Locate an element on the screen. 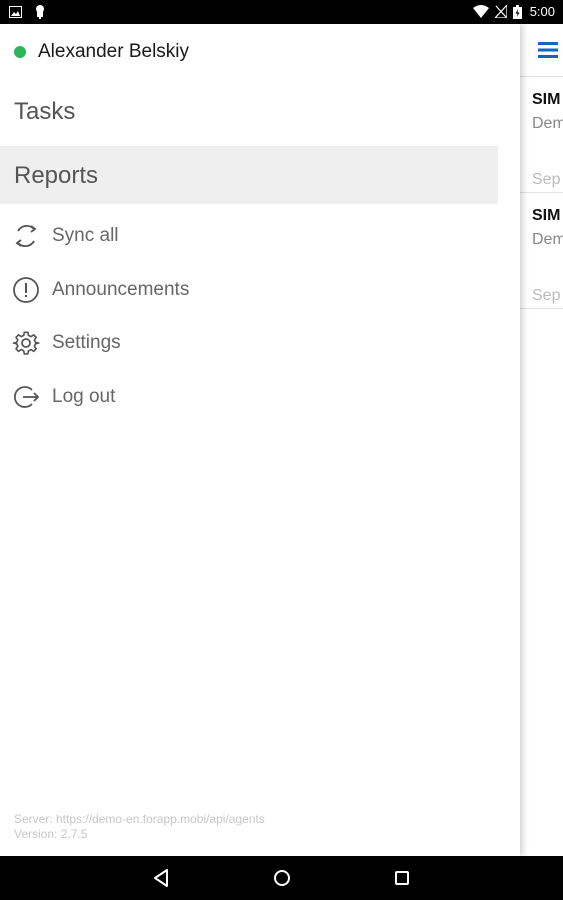 The width and height of the screenshot is (563, 900). content-toolbar is located at coordinates (541, 50).